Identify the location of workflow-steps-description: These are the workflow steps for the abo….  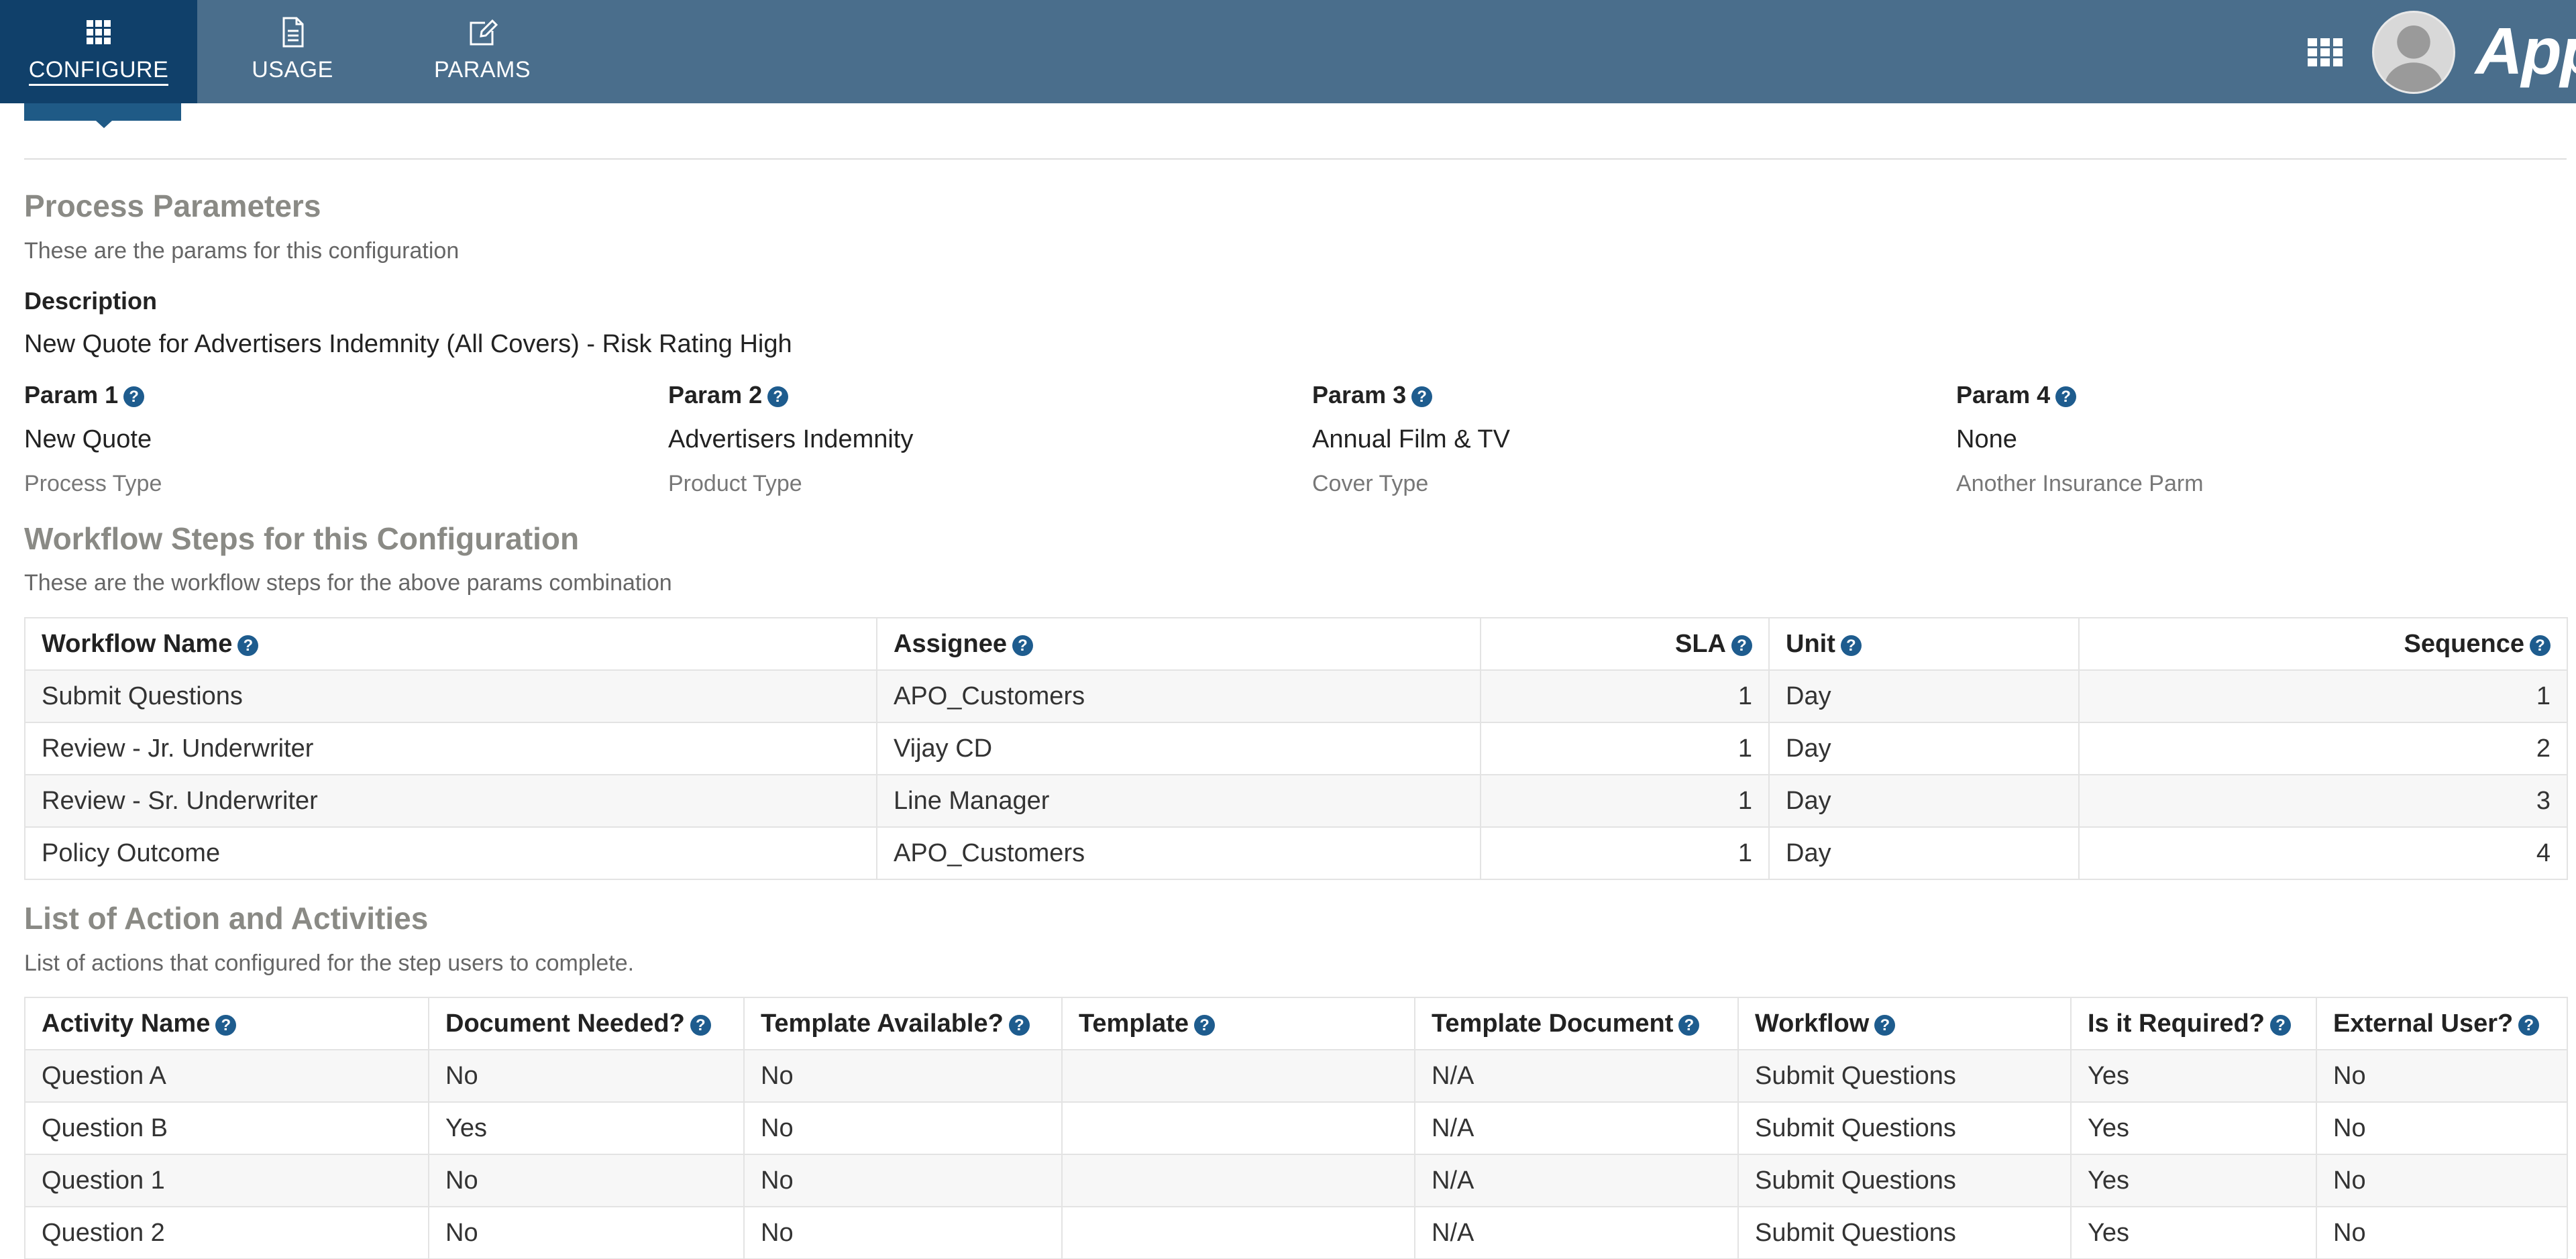
(348, 583).